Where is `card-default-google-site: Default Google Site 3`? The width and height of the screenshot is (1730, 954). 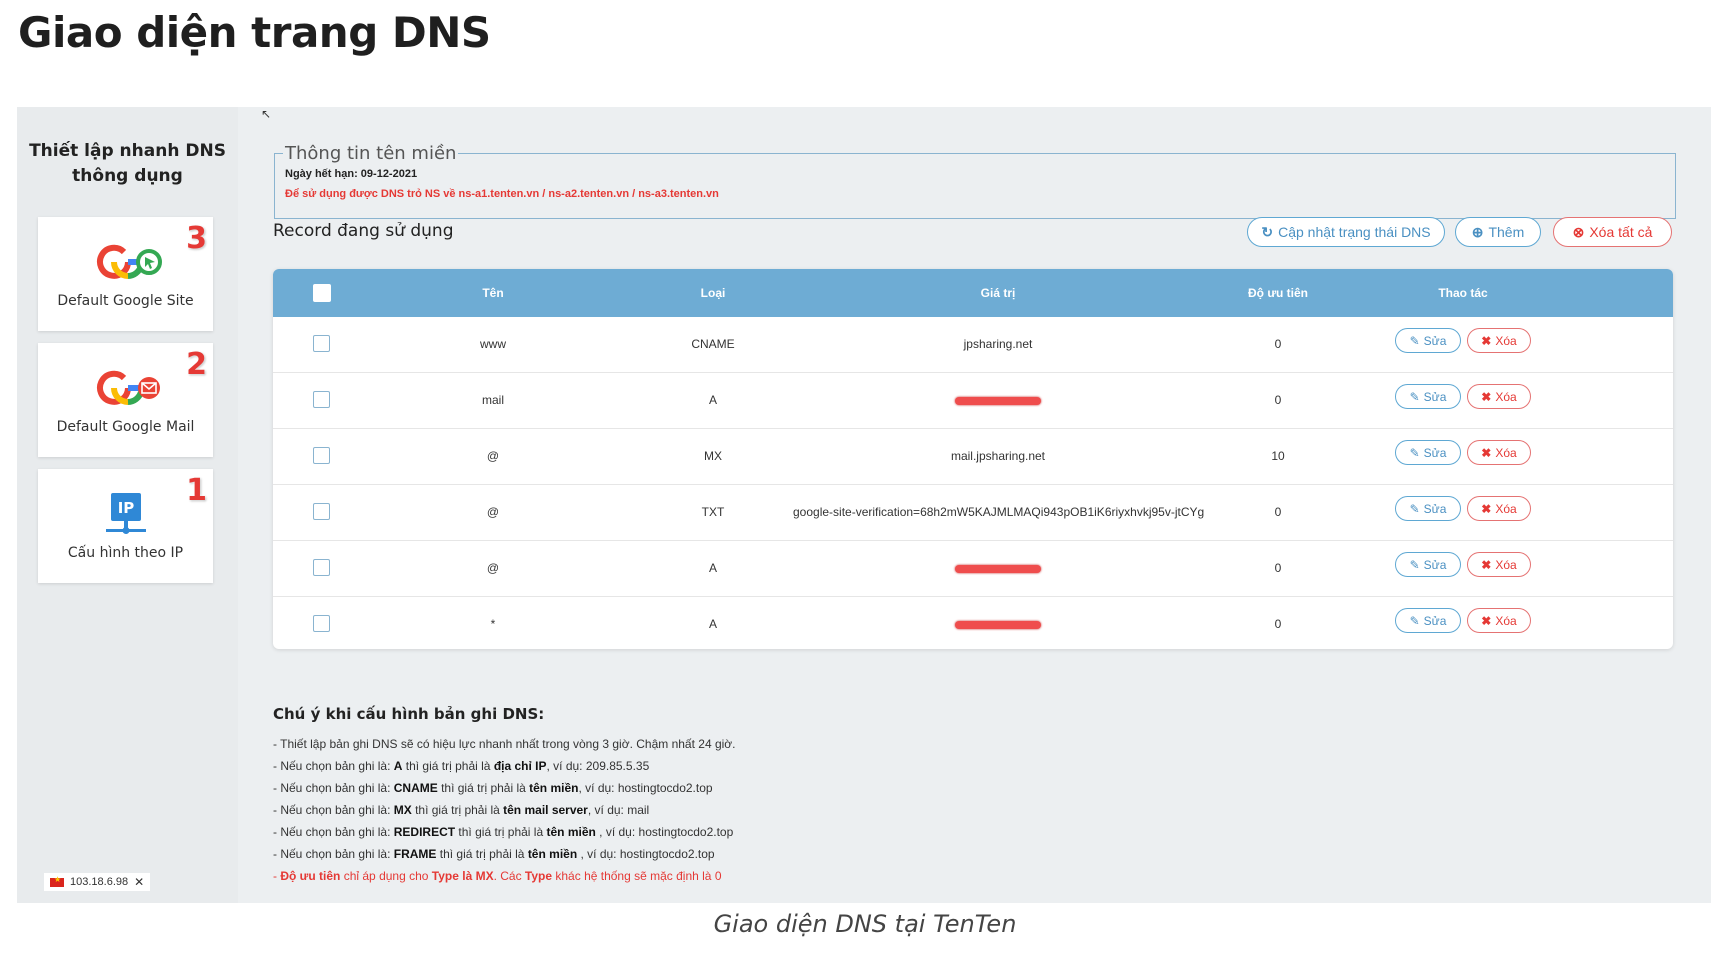 card-default-google-site: Default Google Site 3 is located at coordinates (125, 274).